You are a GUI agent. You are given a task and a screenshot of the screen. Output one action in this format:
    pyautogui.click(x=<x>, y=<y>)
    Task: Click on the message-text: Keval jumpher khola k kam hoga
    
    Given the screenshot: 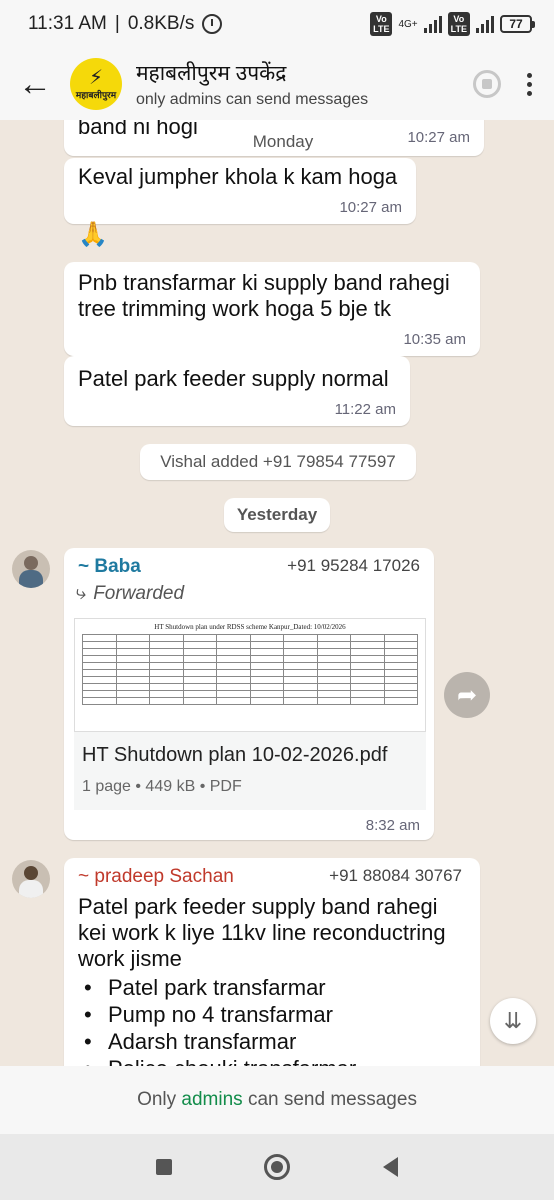 What is the action you would take?
    pyautogui.click(x=238, y=176)
    